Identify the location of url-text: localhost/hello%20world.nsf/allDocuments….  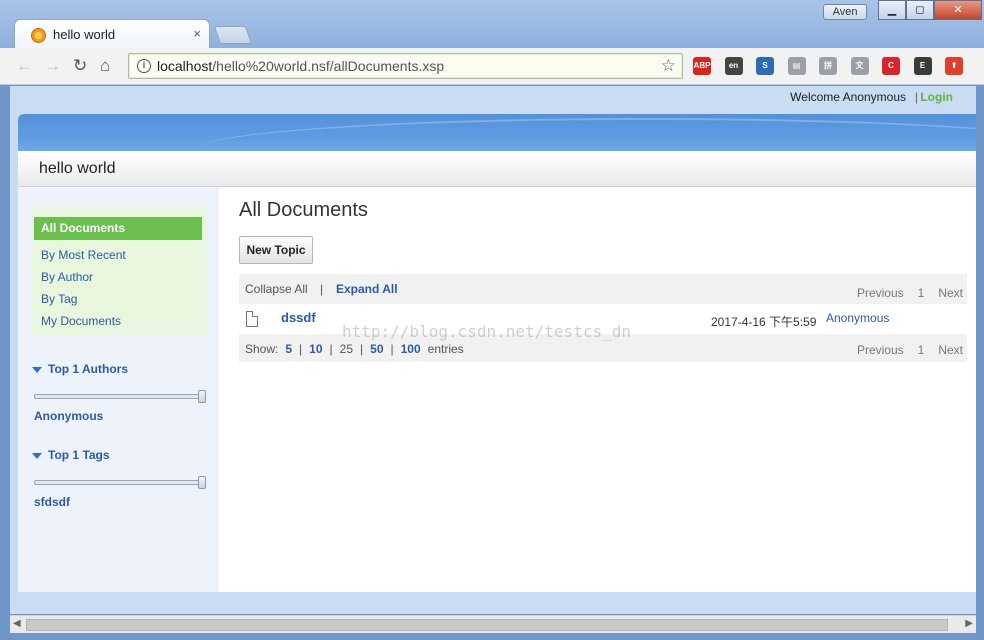
(300, 66).